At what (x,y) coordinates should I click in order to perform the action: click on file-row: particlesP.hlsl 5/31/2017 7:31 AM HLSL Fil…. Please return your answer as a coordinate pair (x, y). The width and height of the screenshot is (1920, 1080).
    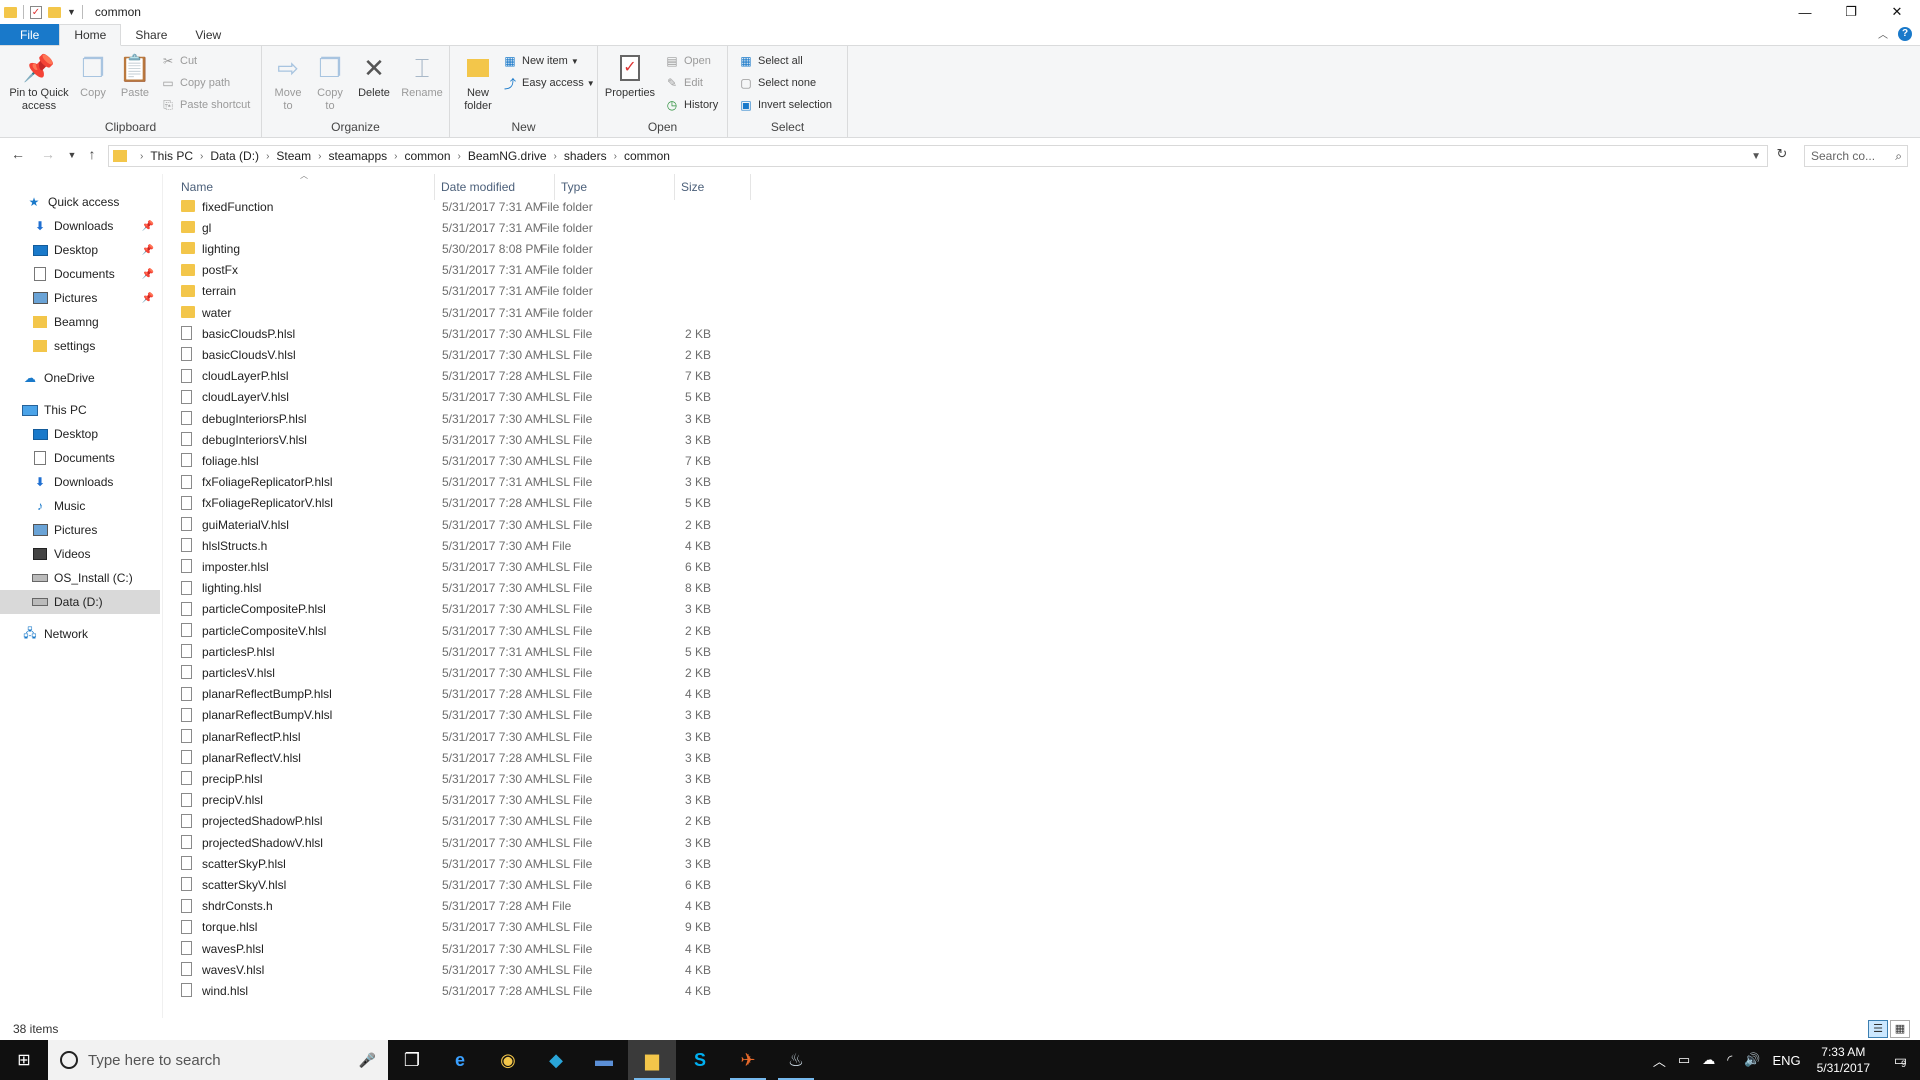
    Looking at the image, I should click on (549, 651).